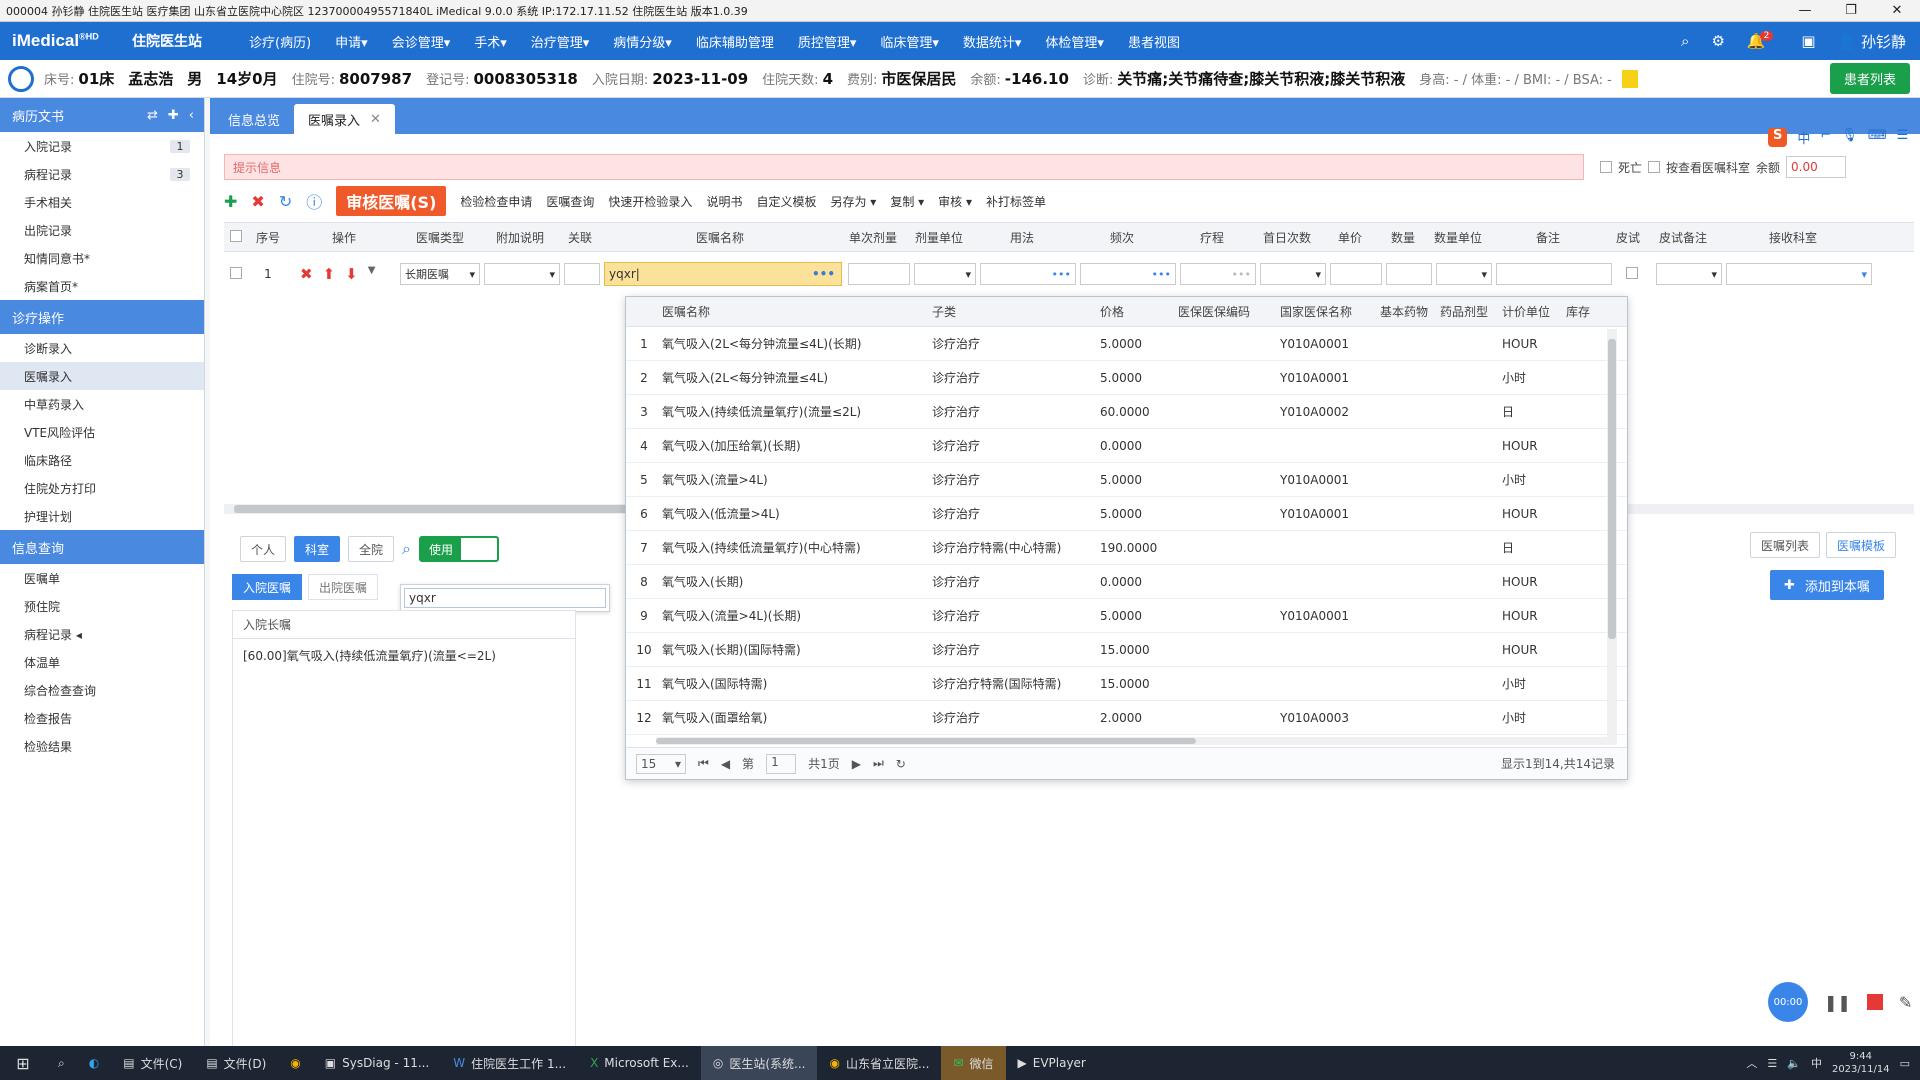 Image resolution: width=1920 pixels, height=1080 pixels. What do you see at coordinates (343, 587) in the screenshot?
I see `tab-discharge-orders: 出院医嘱` at bounding box center [343, 587].